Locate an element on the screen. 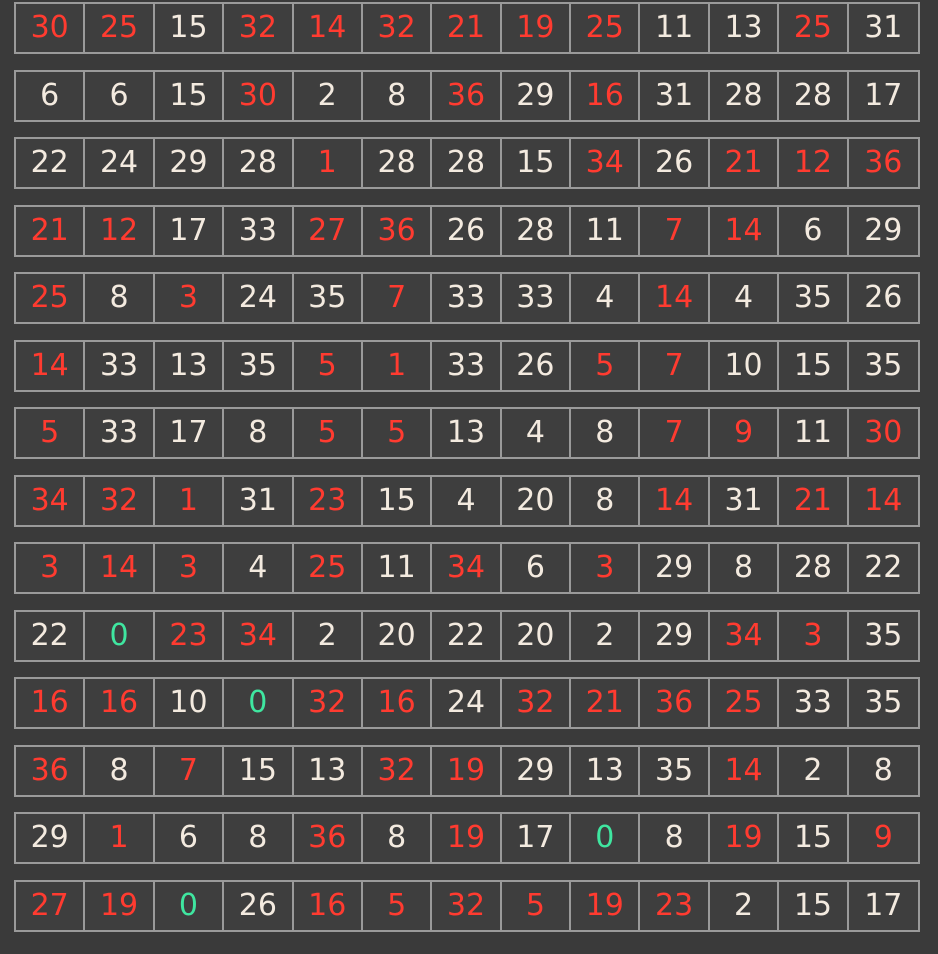  number-row: 30 25 15 32 14 32 21 19 25 11 13 25 31 is located at coordinates (467, 28).